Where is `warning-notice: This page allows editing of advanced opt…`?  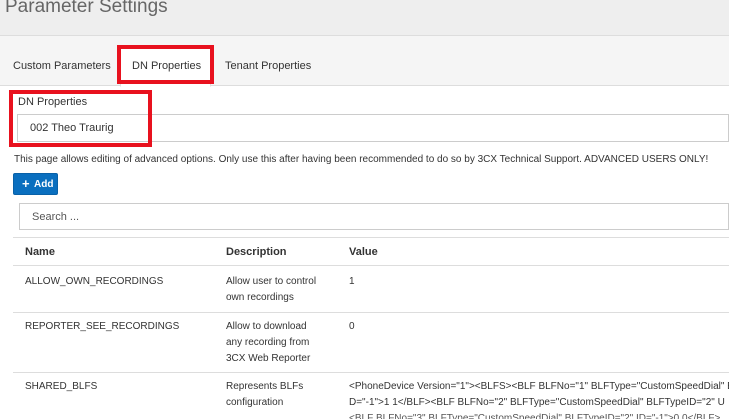 warning-notice: This page allows editing of advanced opt… is located at coordinates (361, 159).